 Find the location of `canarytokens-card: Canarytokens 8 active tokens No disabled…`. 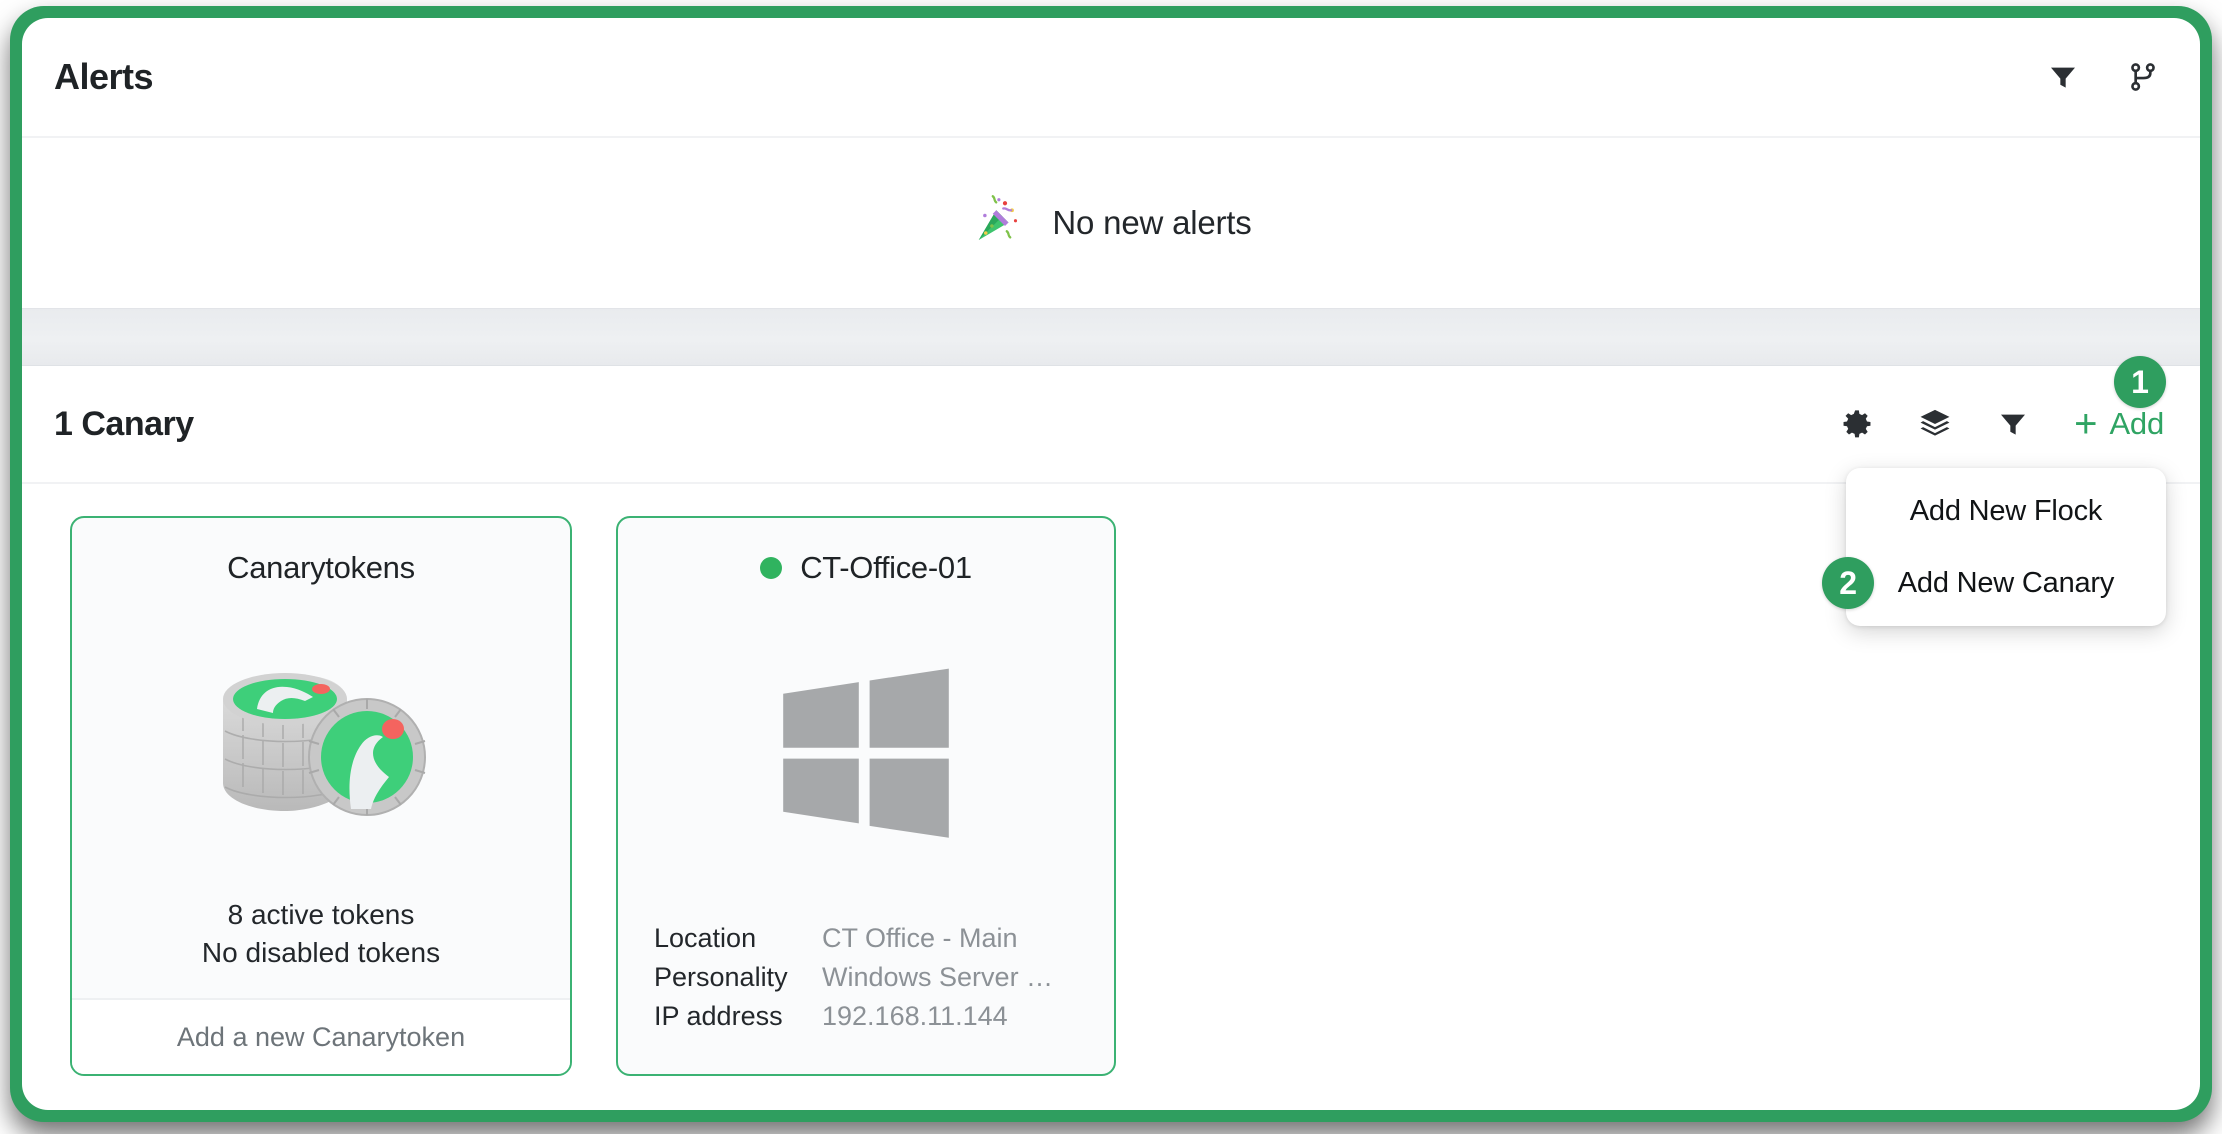

canarytokens-card: Canarytokens 8 active tokens No disabled… is located at coordinates (321, 796).